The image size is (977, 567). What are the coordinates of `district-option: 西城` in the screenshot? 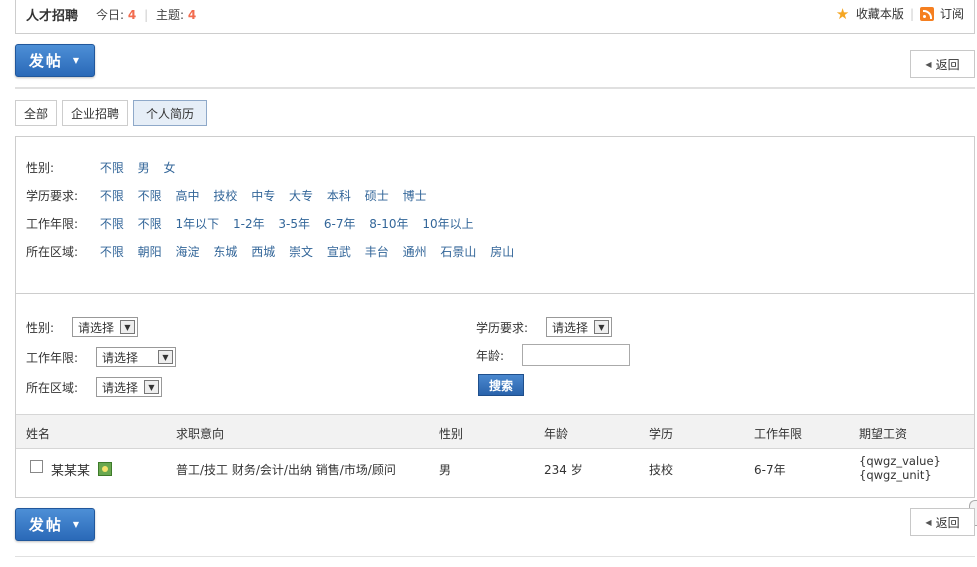 It's located at (263, 252).